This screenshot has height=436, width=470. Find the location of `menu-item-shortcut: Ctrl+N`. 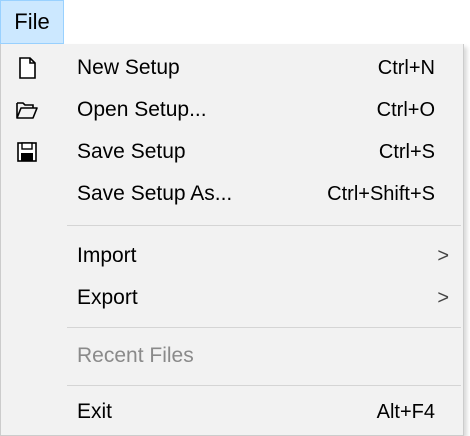

menu-item-shortcut: Ctrl+N is located at coordinates (406, 68).